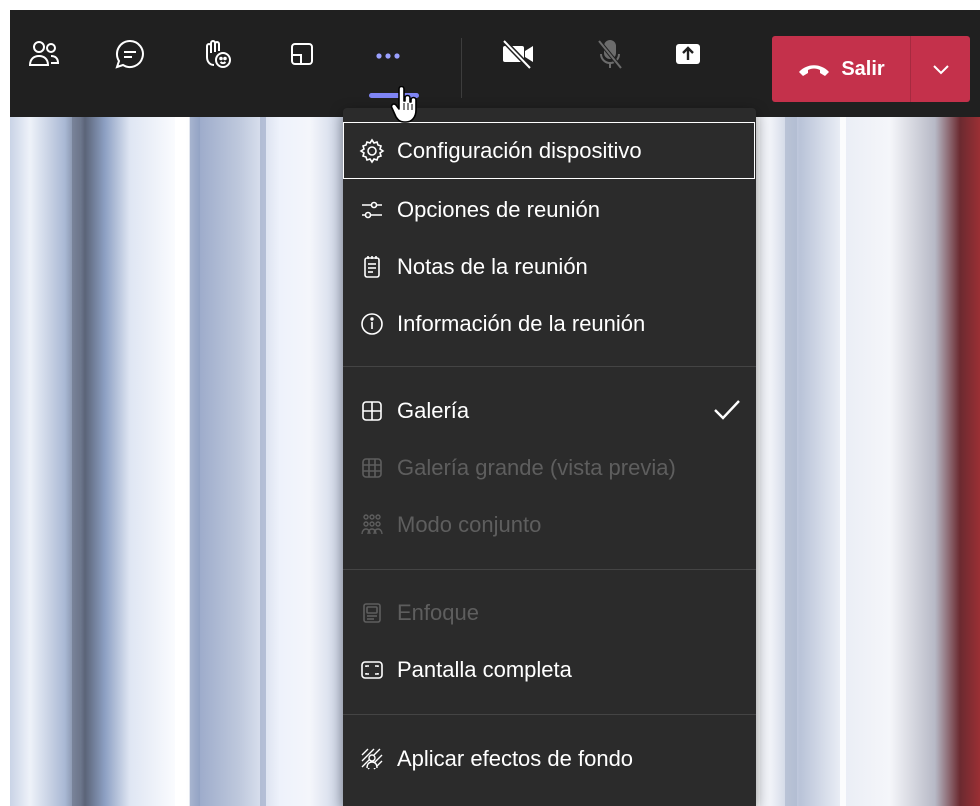 Image resolution: width=980 pixels, height=806 pixels. I want to click on participants-button, so click(44, 54).